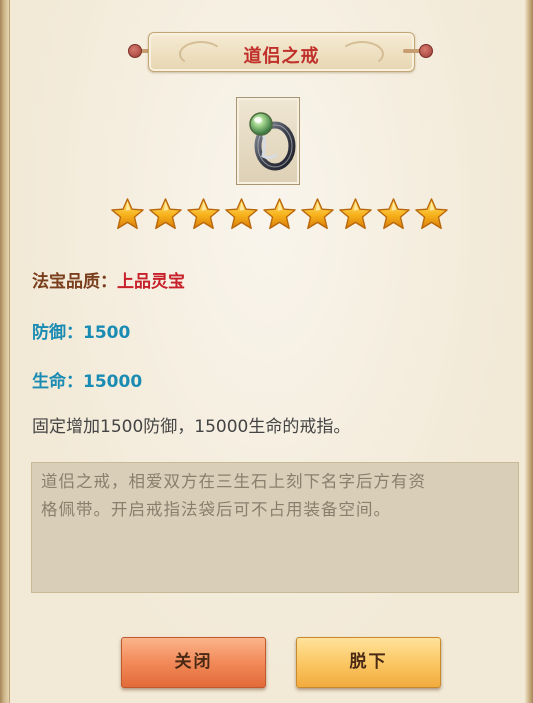 The width and height of the screenshot is (533, 703). I want to click on title-banner-plate: 道侣之戒, so click(281, 52).